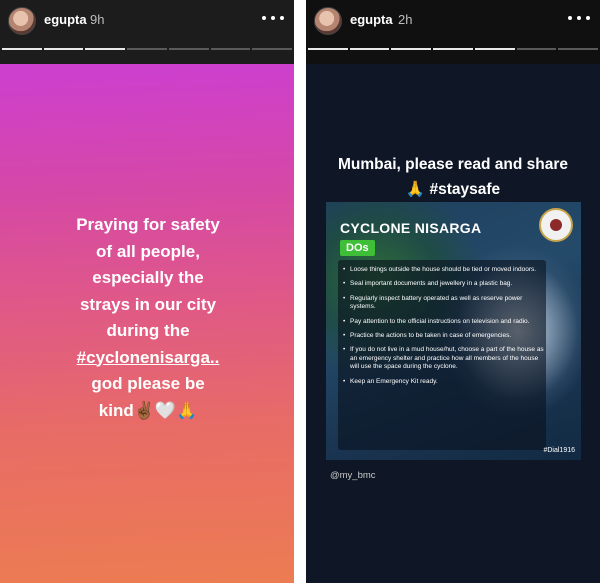 This screenshot has width=600, height=583. Describe the element at coordinates (443, 382) in the screenshot. I see `dos-item: Keep an Emergency Kit ready.` at that location.